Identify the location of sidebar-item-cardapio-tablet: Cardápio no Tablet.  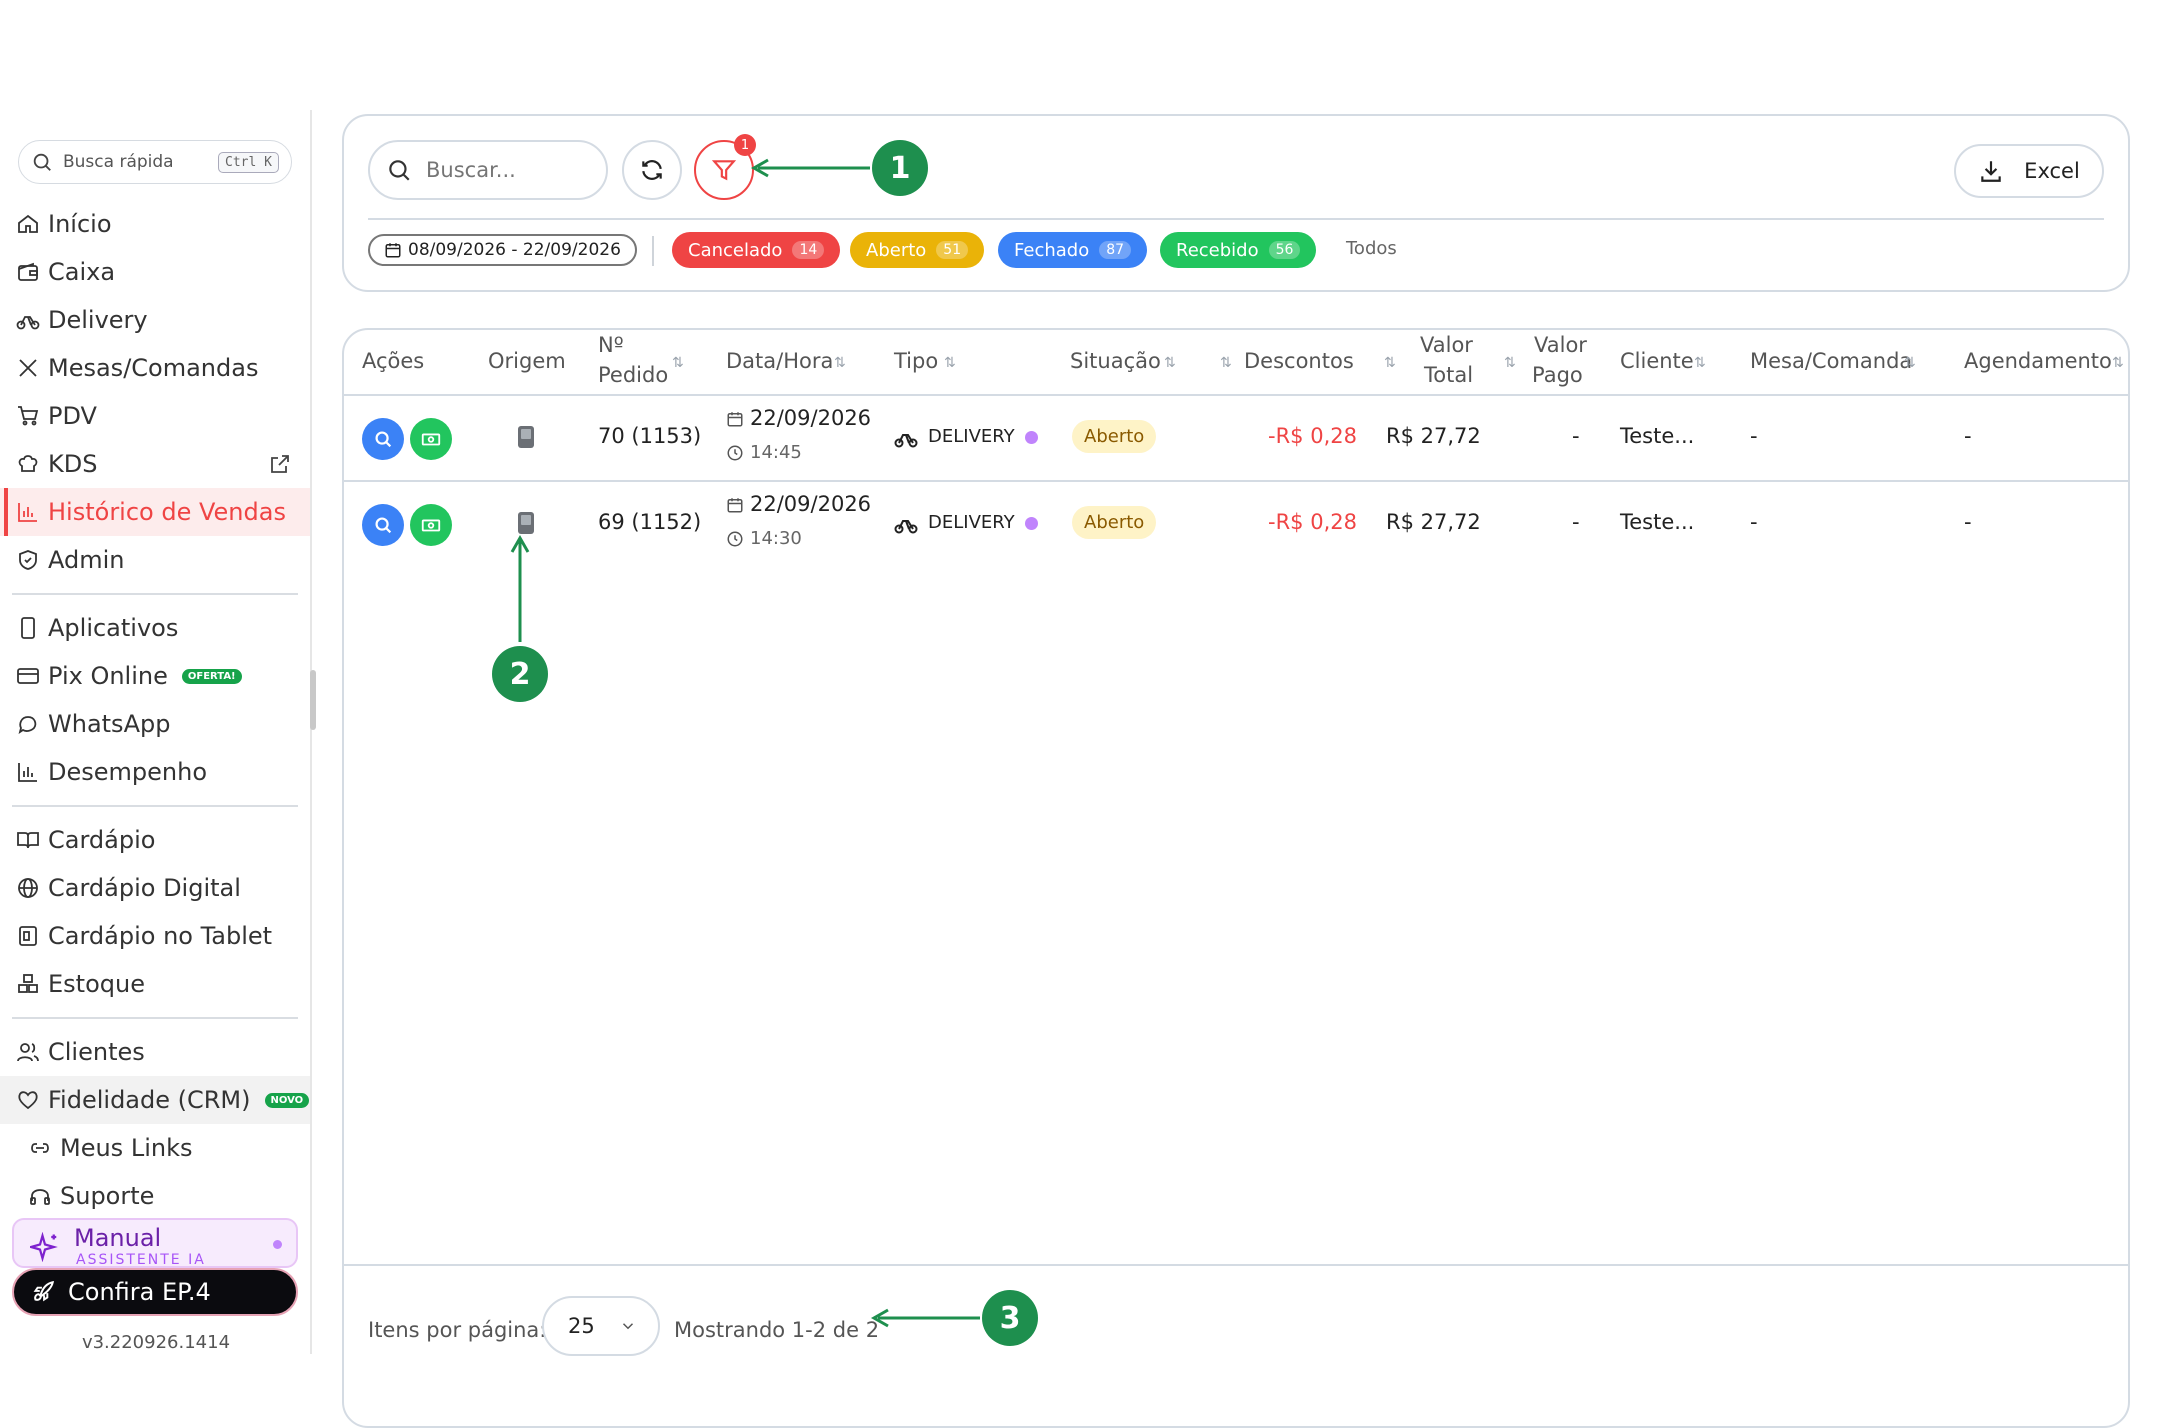
(155, 936).